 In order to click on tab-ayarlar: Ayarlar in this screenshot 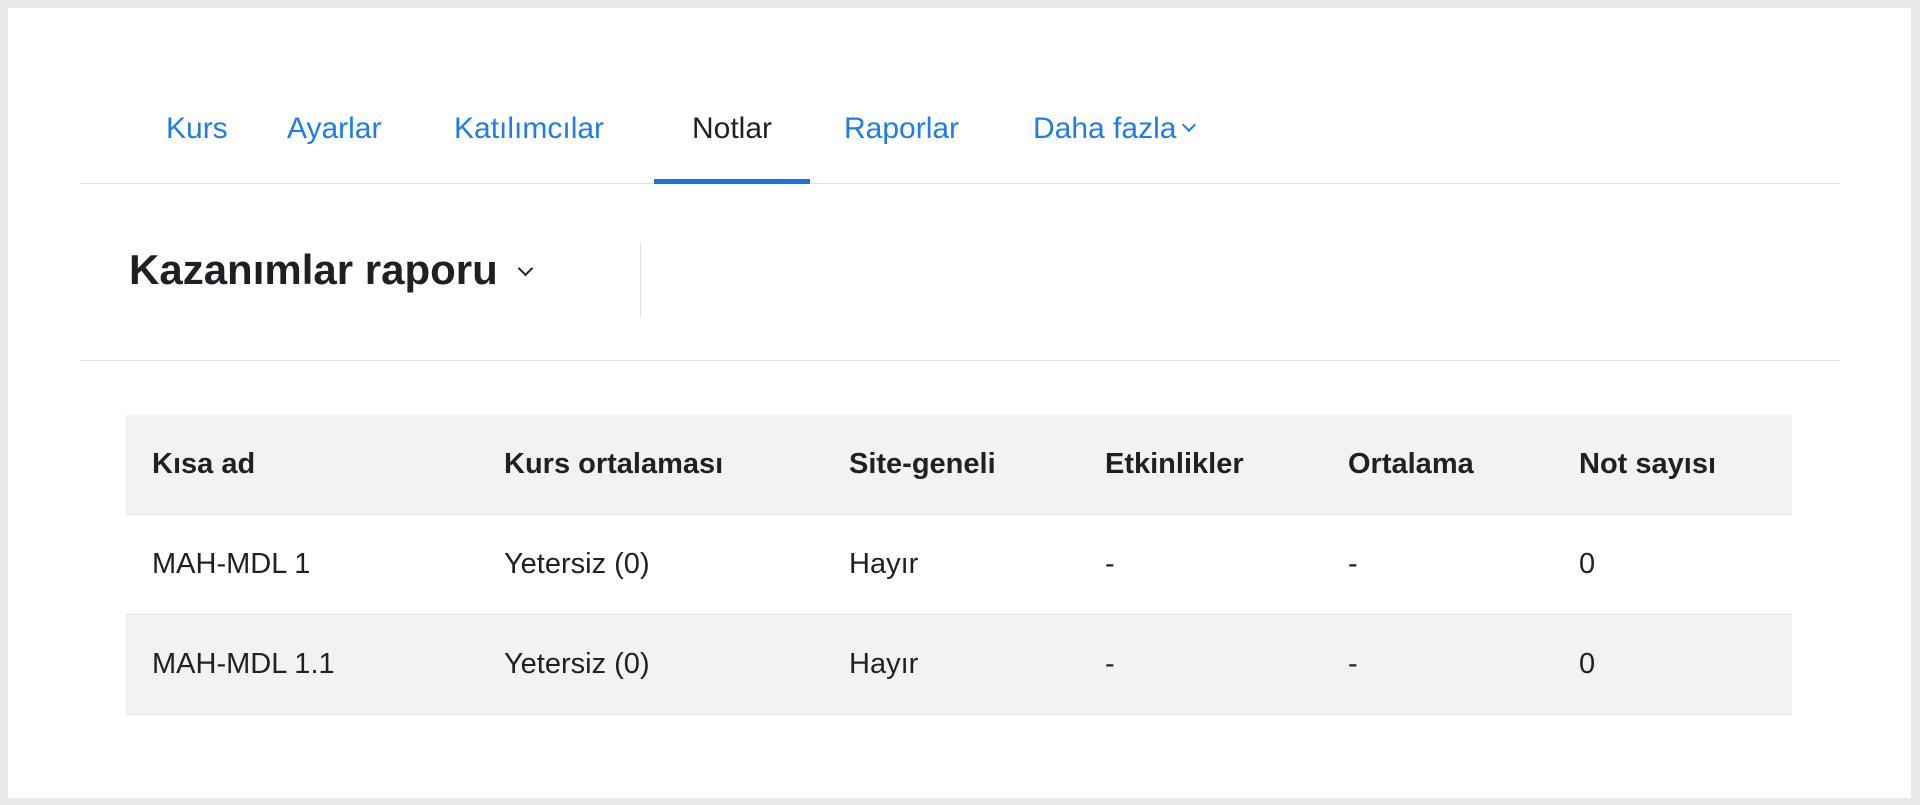, I will do `click(334, 143)`.